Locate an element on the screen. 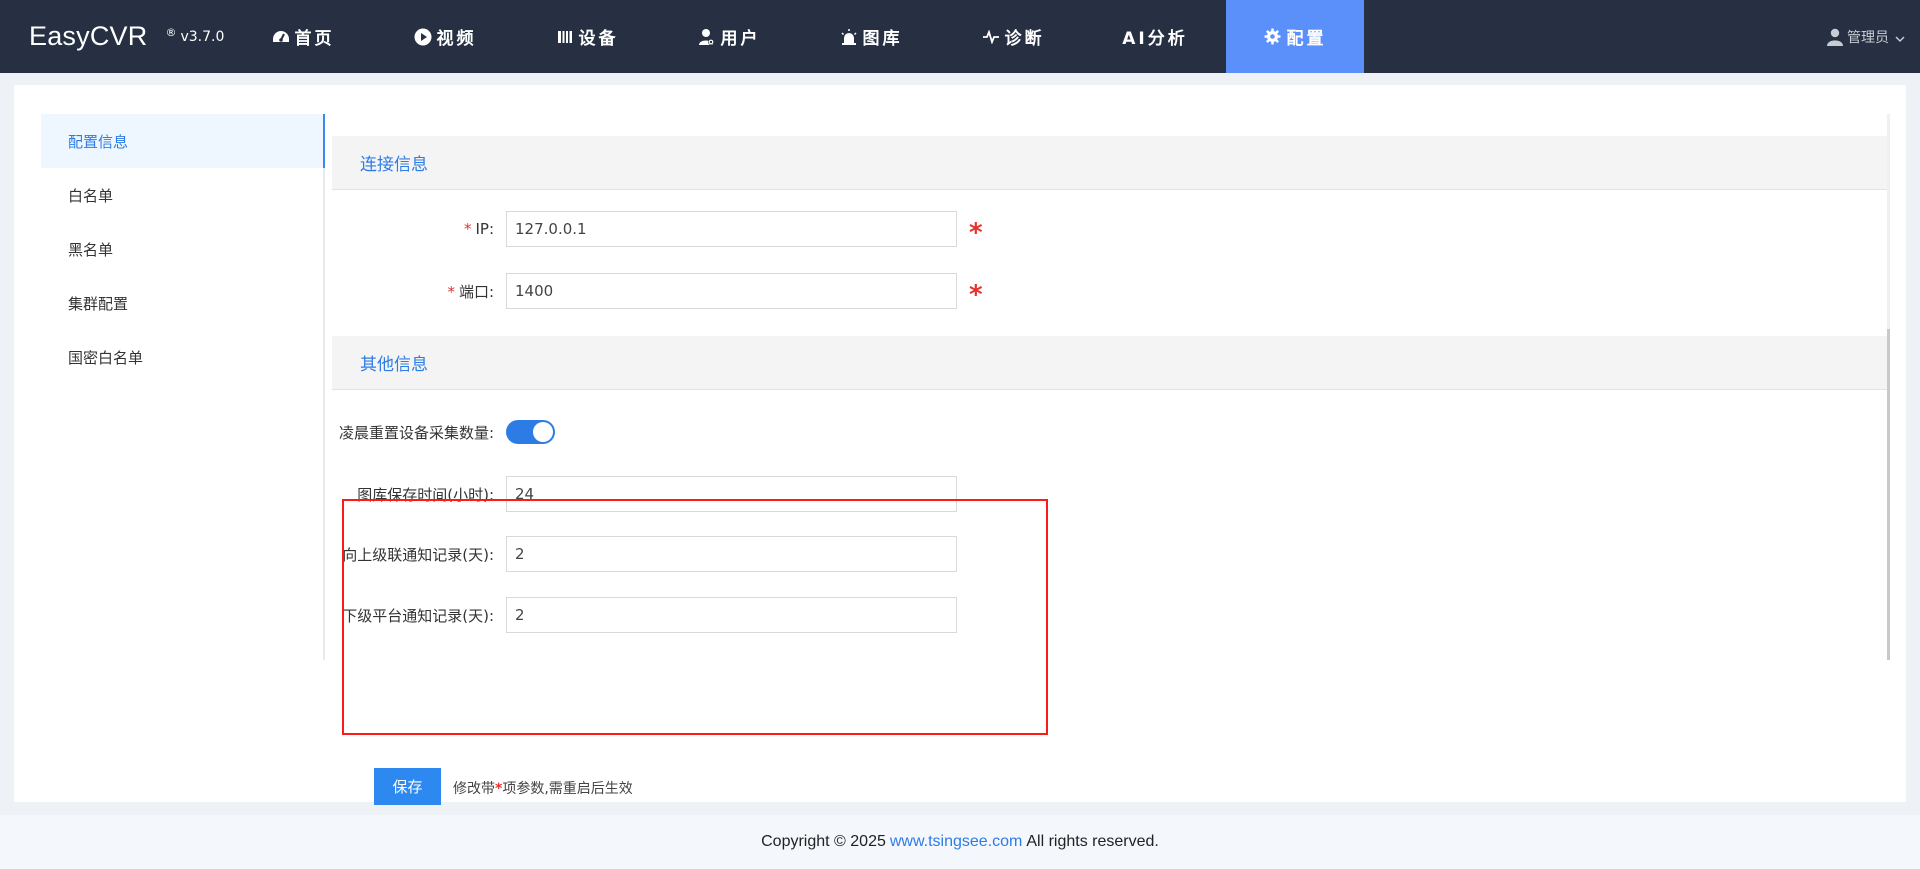 The height and width of the screenshot is (869, 1920). section-title: 其他信息 is located at coordinates (394, 365).